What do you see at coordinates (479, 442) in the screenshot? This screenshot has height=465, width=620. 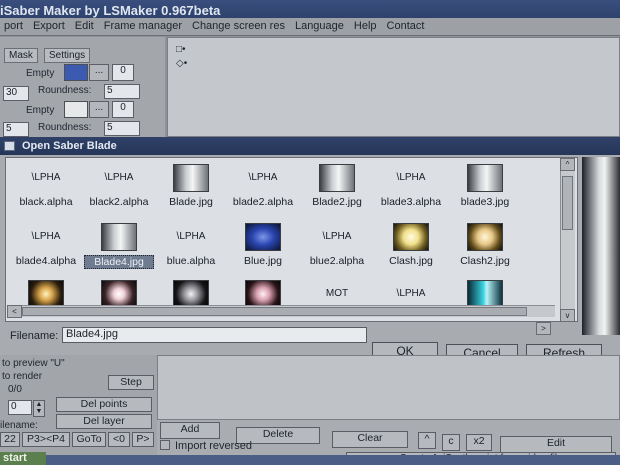 I see `x2-button: x2` at bounding box center [479, 442].